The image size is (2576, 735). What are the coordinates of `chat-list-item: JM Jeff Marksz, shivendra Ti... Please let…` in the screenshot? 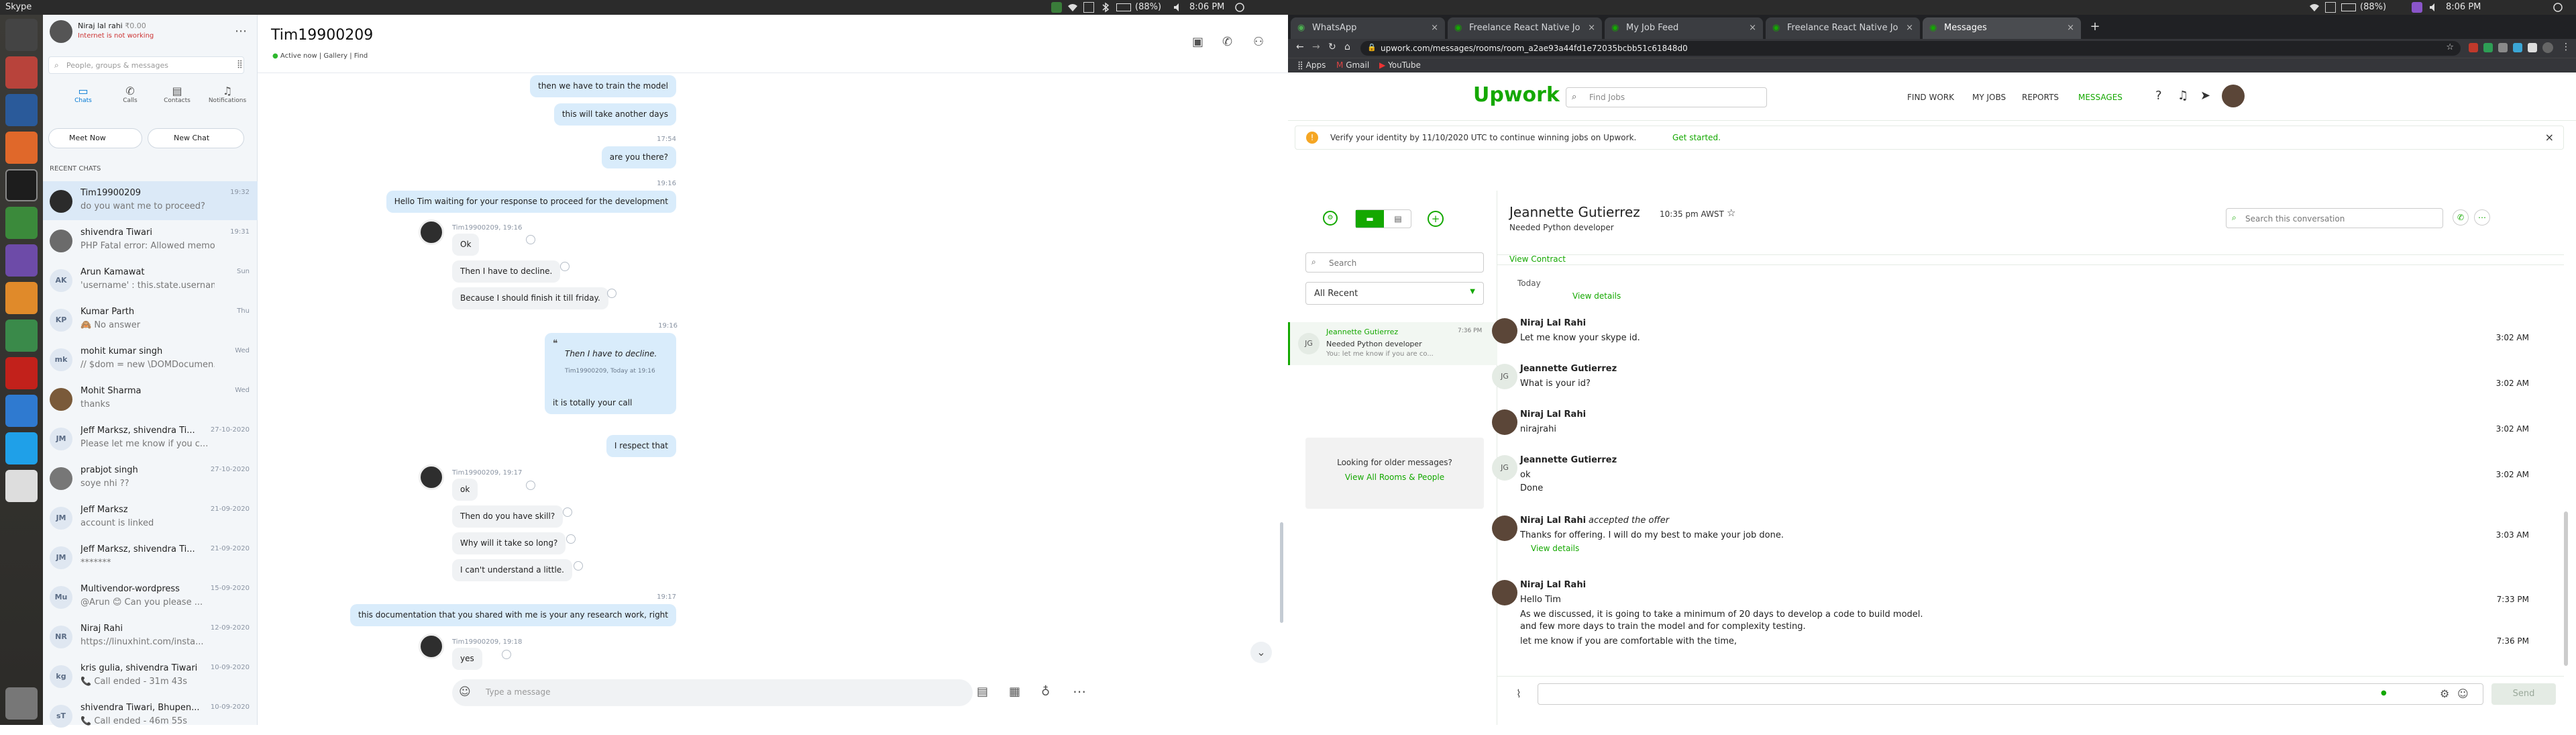 It's located at (150, 439).